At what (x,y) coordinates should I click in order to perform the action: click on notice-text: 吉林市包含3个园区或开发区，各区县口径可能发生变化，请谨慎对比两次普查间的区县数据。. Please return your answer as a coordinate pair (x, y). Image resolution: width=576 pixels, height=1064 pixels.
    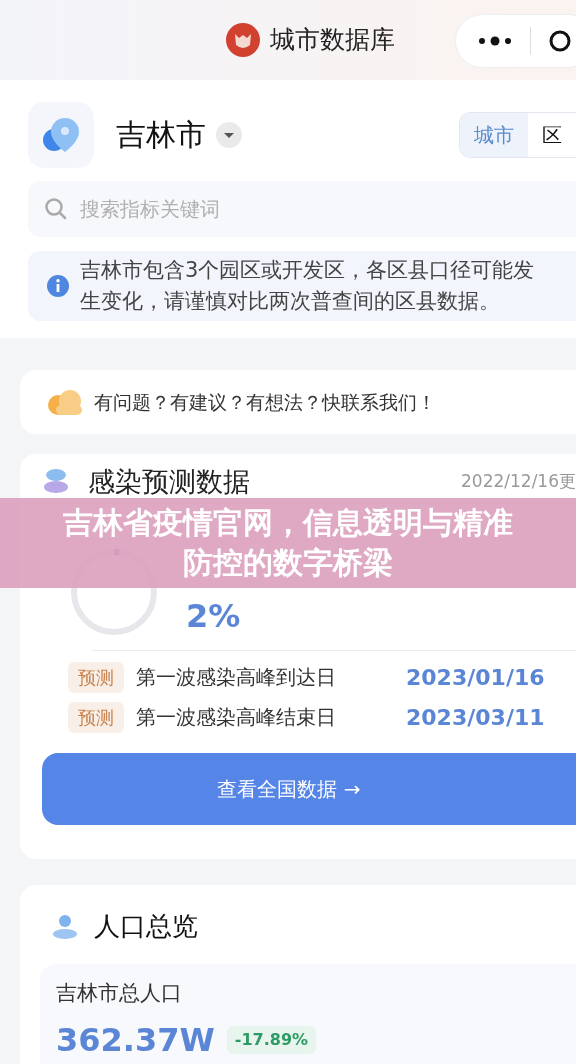
    Looking at the image, I should click on (308, 286).